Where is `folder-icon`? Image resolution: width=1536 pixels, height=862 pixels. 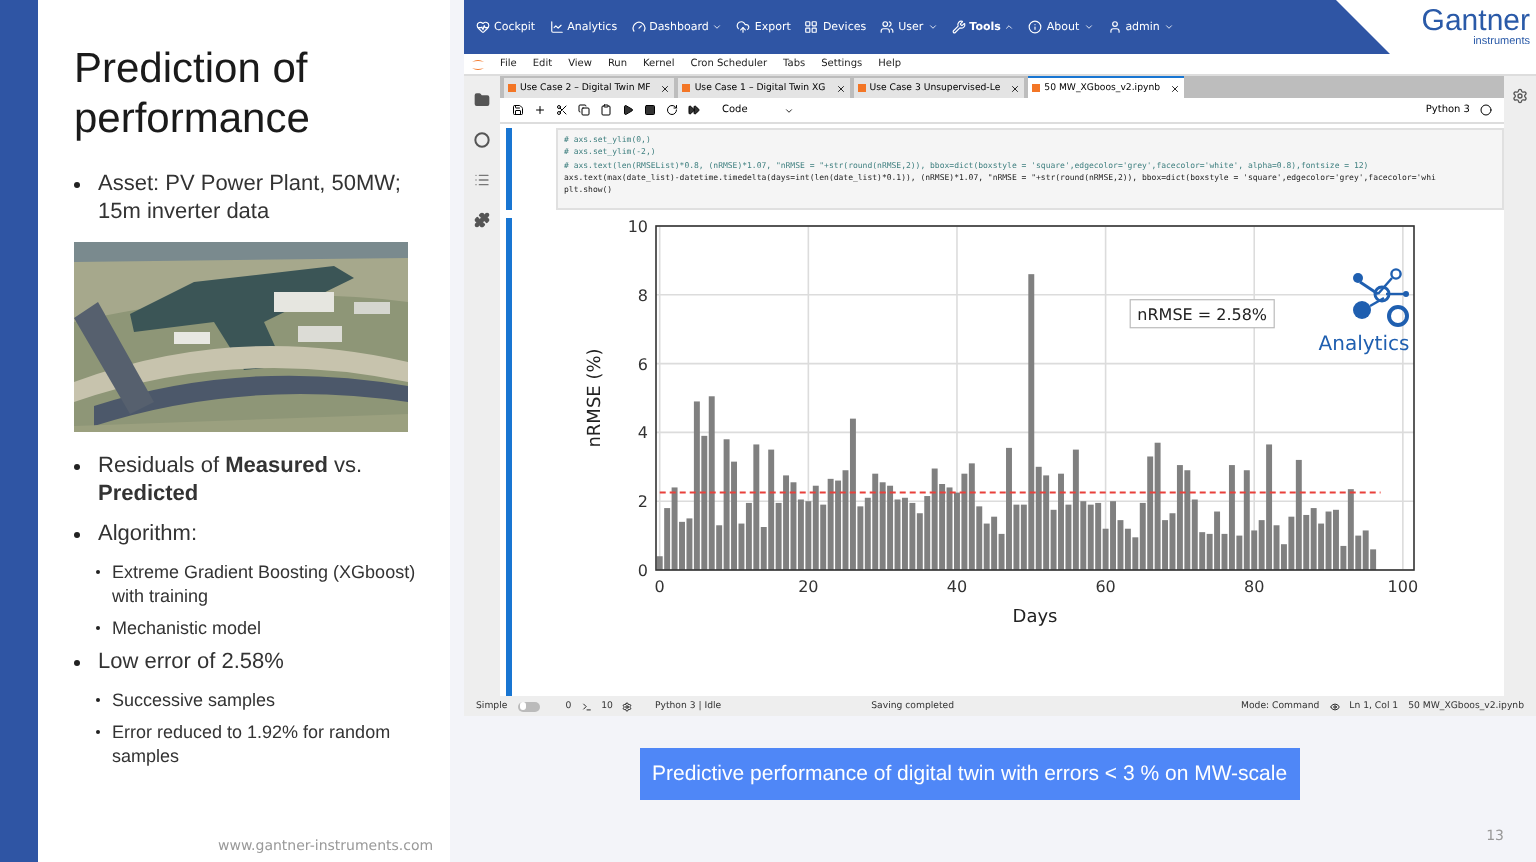 folder-icon is located at coordinates (482, 100).